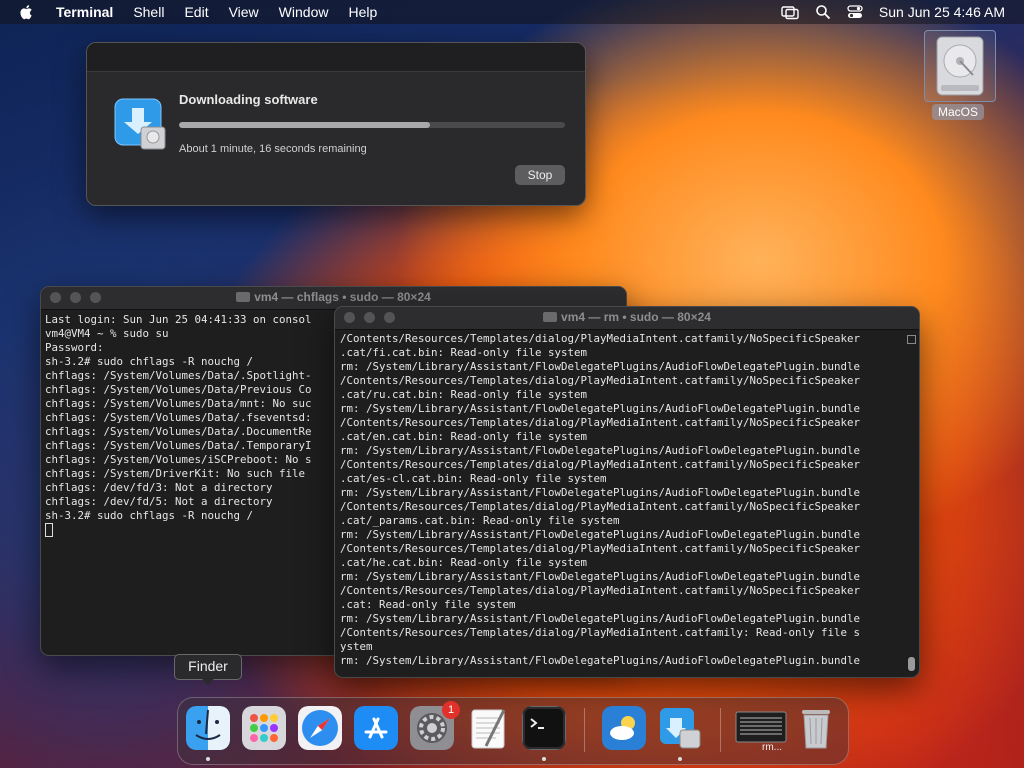 This screenshot has height=768, width=1024. Describe the element at coordinates (911, 664) in the screenshot. I see `scroll-thumb` at that location.